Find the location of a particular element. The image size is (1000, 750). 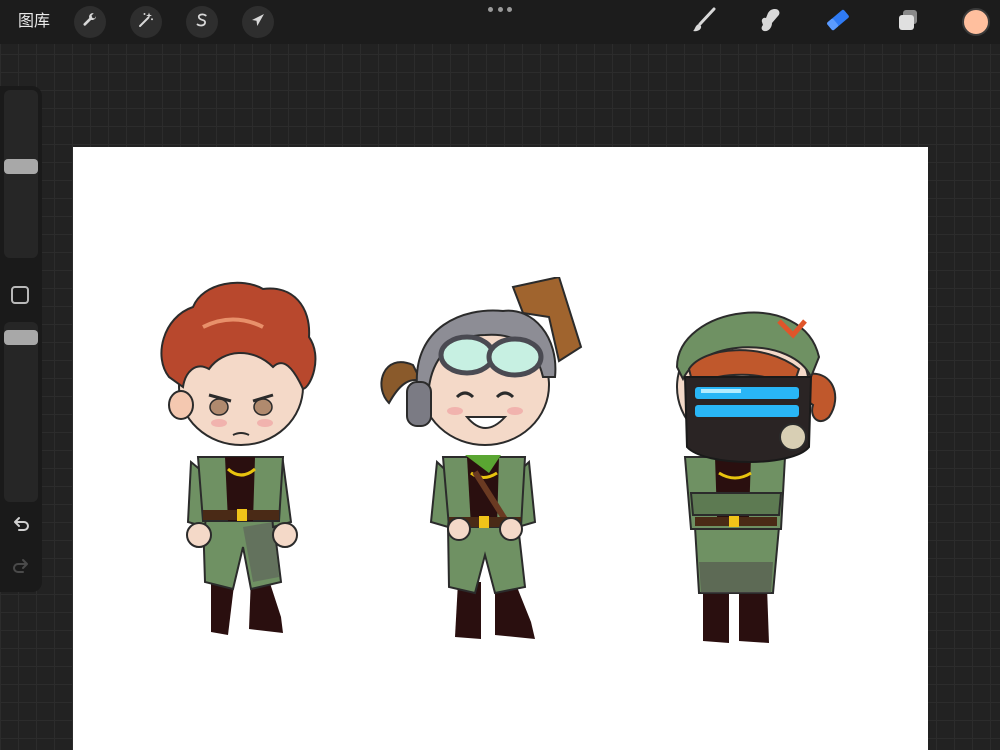

adjustments-button is located at coordinates (146, 22).